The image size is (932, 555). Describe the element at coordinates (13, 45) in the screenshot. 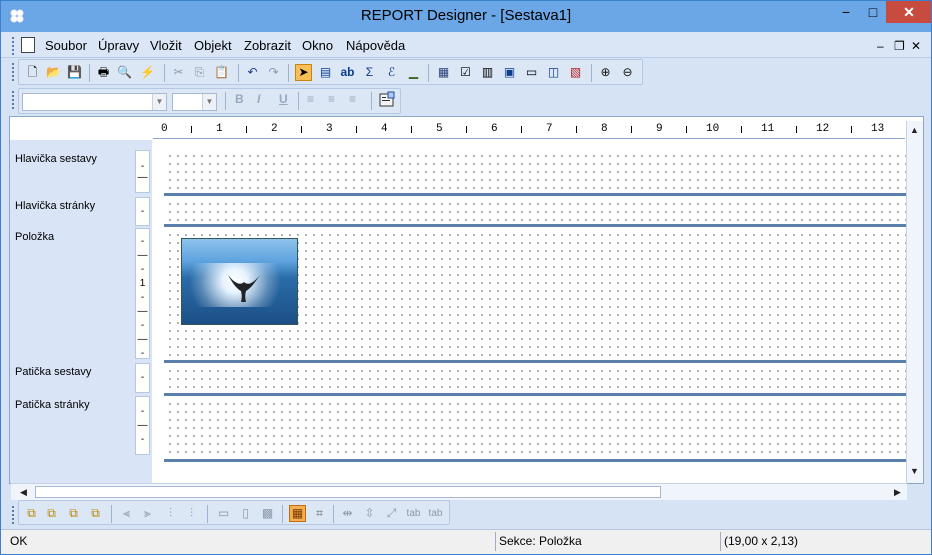

I see `menu-grip-icon` at that location.